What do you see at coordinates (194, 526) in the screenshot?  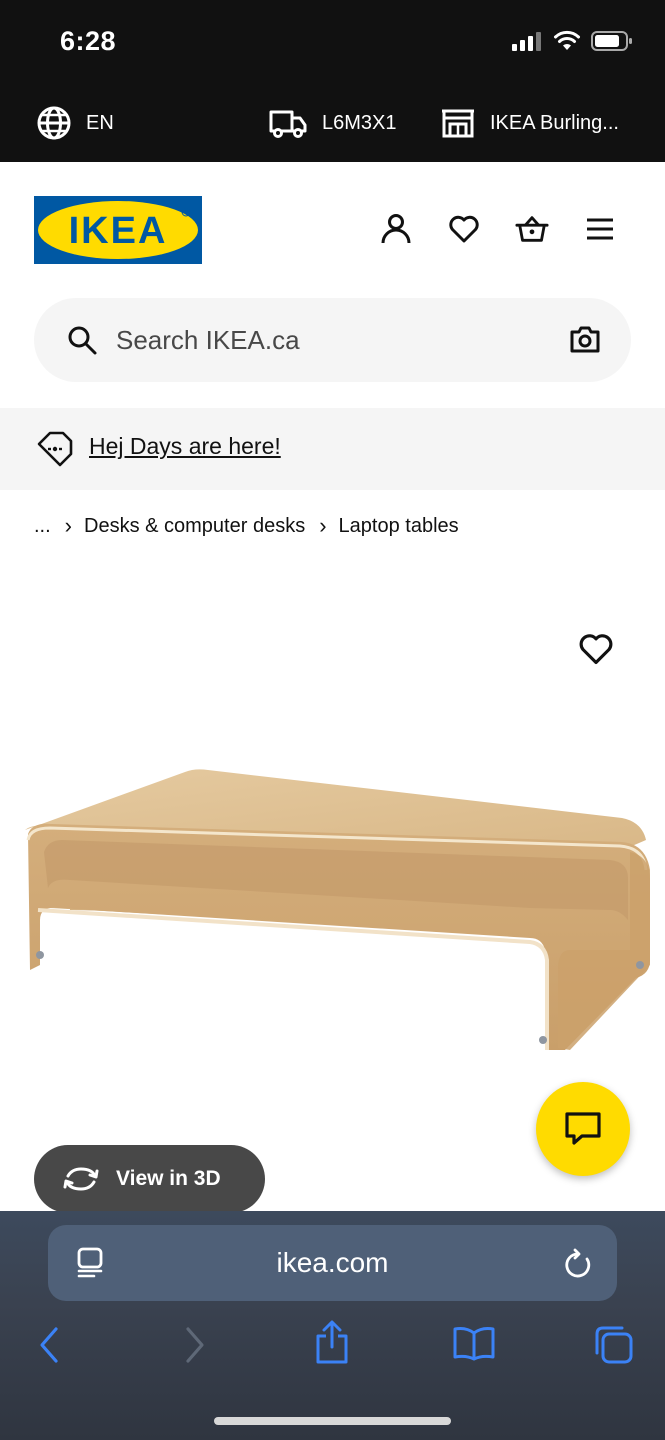 I see `breadcrumb-item-desks: Desks & computer desks` at bounding box center [194, 526].